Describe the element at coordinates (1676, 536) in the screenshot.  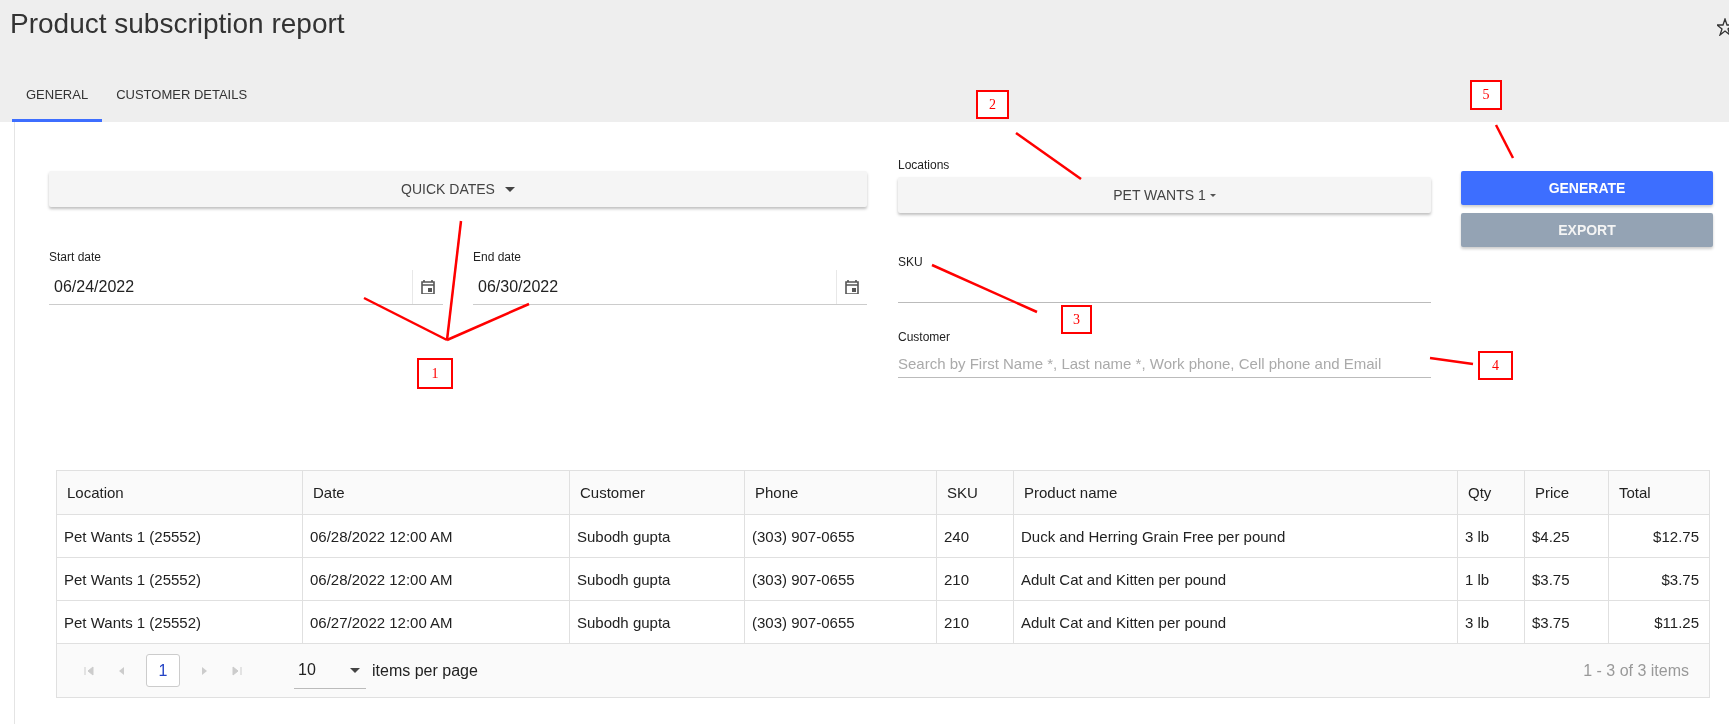
I see `table-cell-text: $12.75` at that location.